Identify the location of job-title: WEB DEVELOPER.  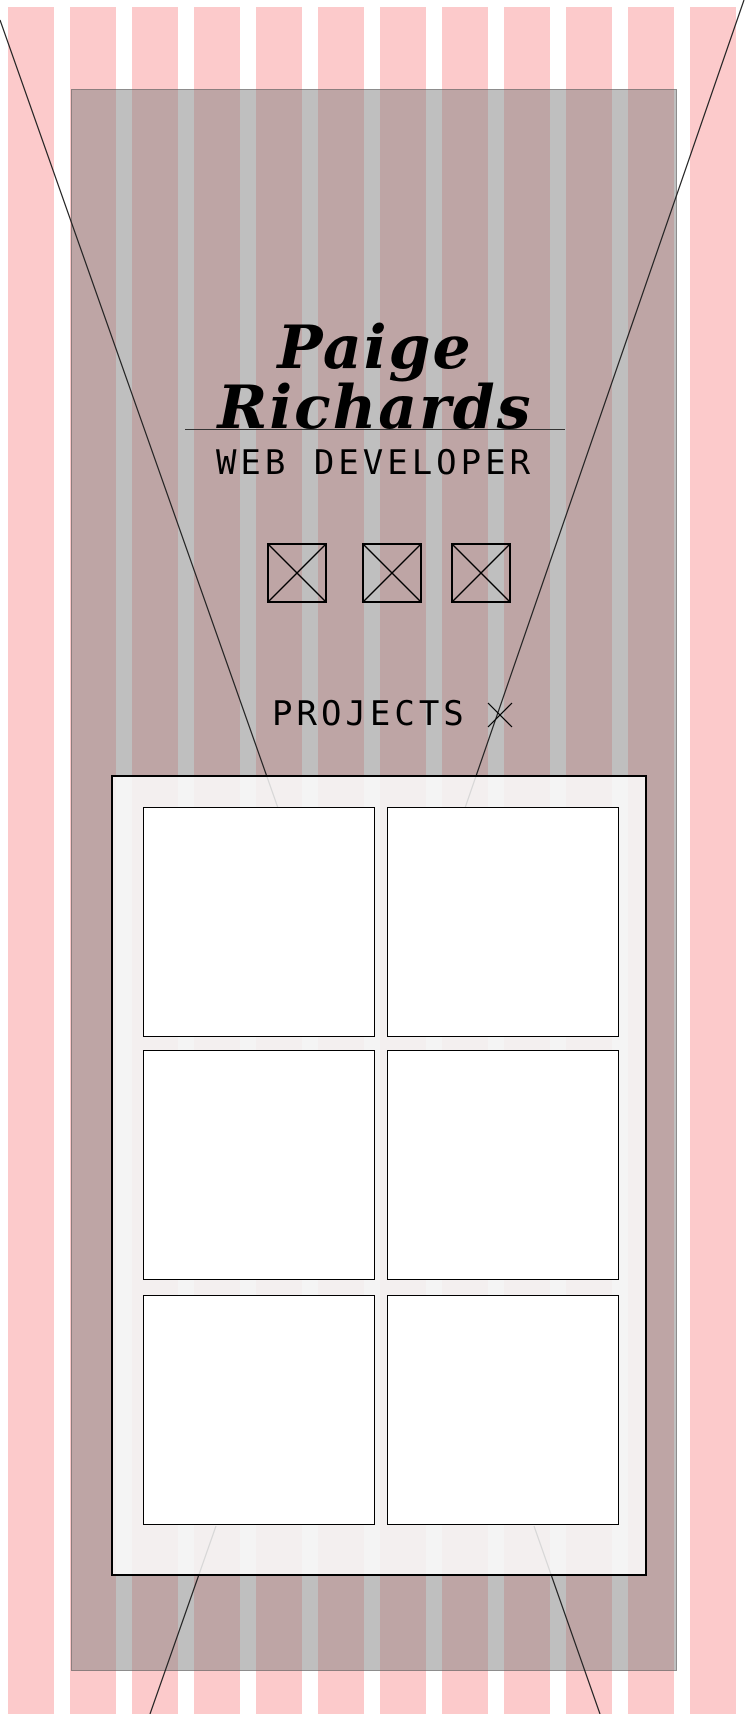
(375, 463).